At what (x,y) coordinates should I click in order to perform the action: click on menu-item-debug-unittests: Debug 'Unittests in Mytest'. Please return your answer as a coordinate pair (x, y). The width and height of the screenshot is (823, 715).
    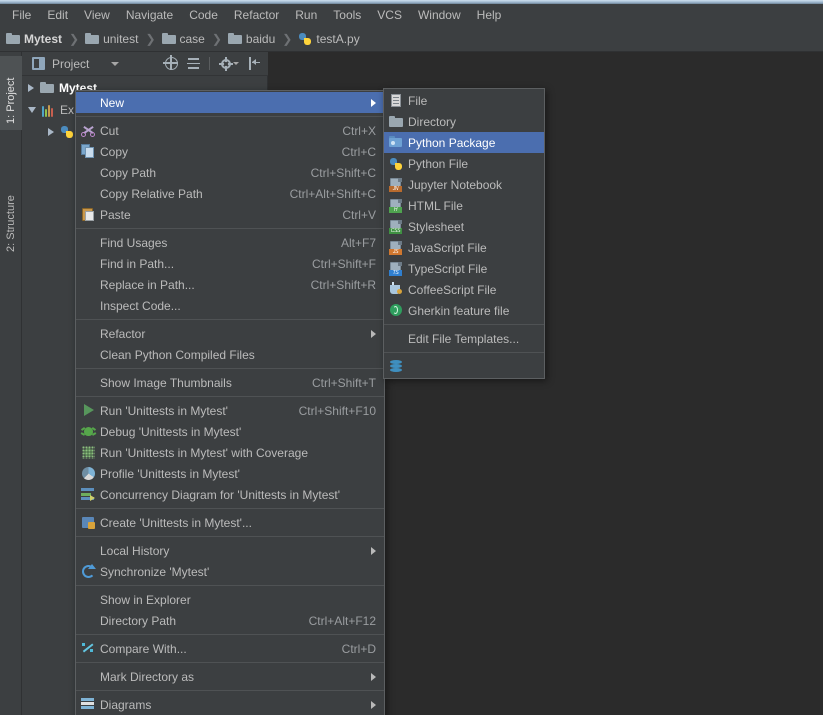
    Looking at the image, I should click on (230, 431).